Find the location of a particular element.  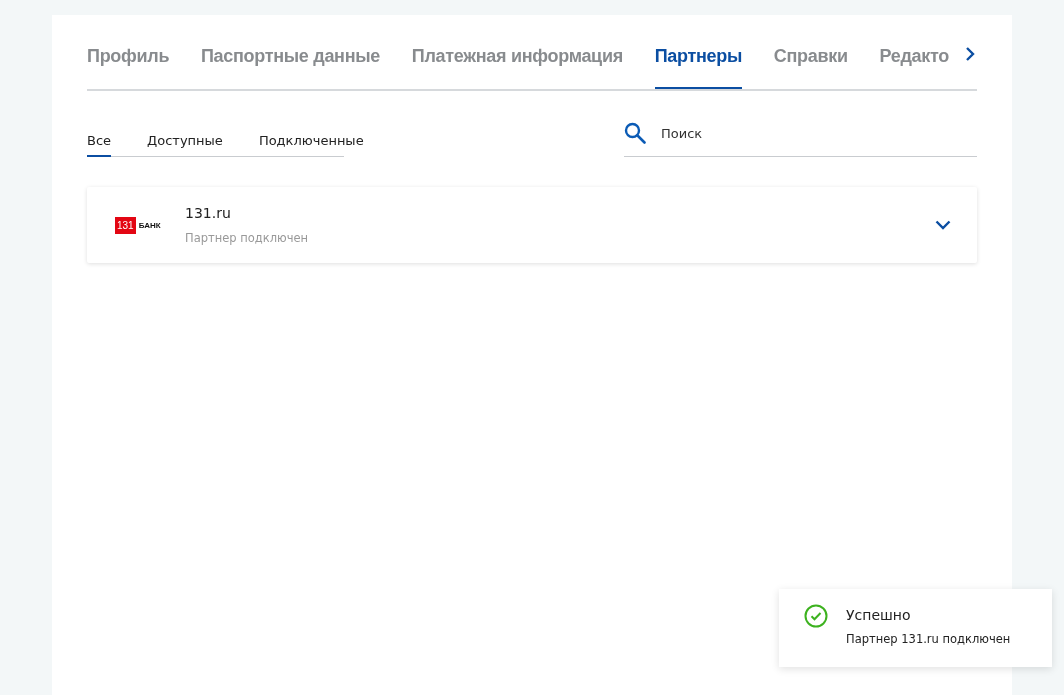

filter-tab: Доступные is located at coordinates (185, 141).